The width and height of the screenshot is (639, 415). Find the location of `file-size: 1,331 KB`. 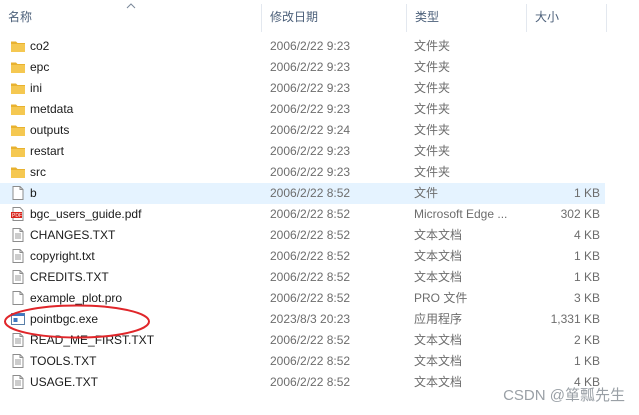

file-size: 1,331 KB is located at coordinates (575, 319).